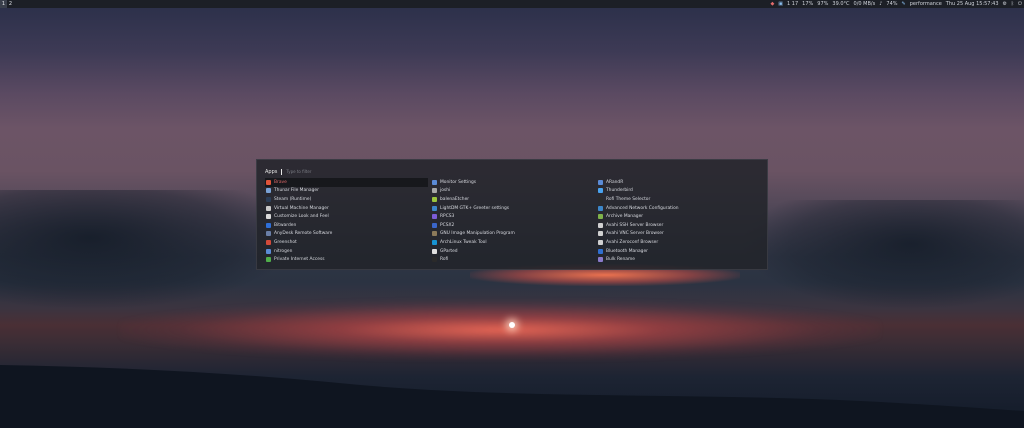 The height and width of the screenshot is (428, 1024). Describe the element at coordinates (514, 251) in the screenshot. I see `app-entry: GParted` at that location.